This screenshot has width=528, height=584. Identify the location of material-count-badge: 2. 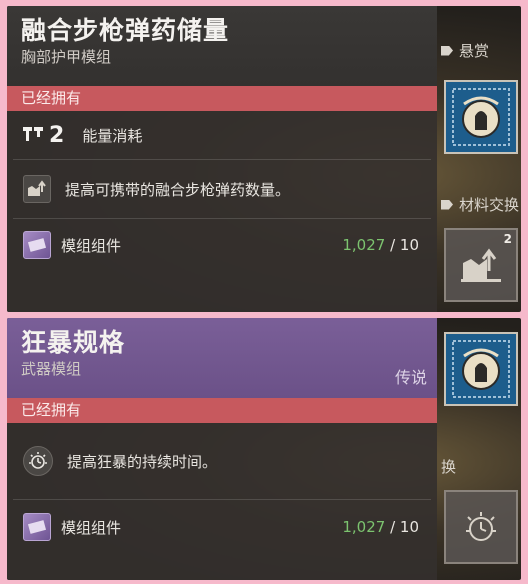
(507, 239).